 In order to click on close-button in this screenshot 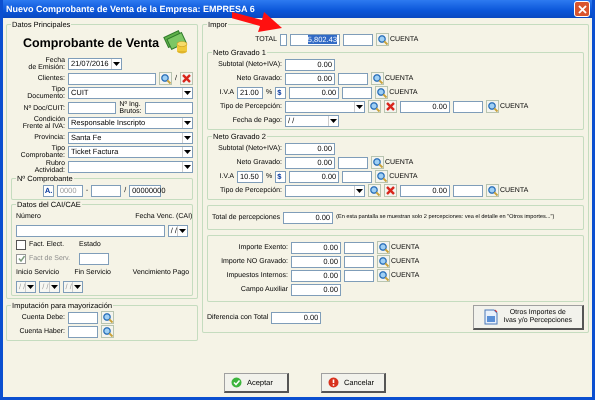, I will do `click(582, 9)`.